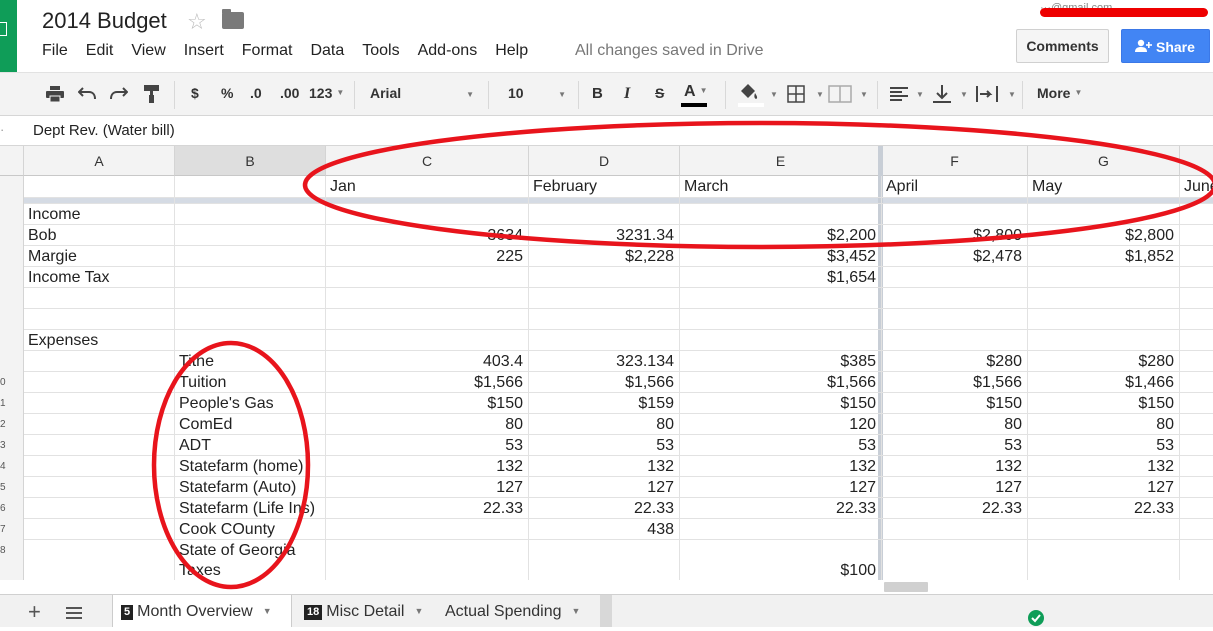 The width and height of the screenshot is (1213, 631). Describe the element at coordinates (906, 587) in the screenshot. I see `horizontal-scrollbar-thumb` at that location.